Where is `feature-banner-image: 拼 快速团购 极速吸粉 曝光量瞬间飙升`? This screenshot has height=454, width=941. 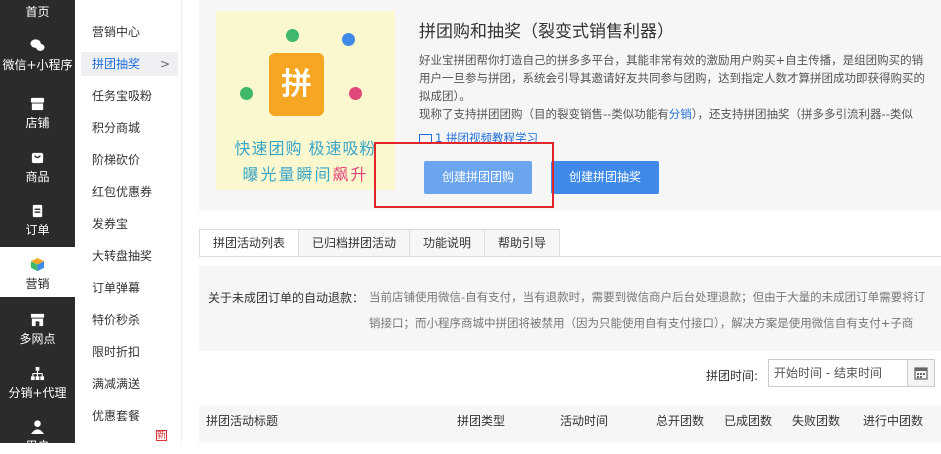 feature-banner-image: 拼 快速团购 极速吸粉 曝光量瞬间飙升 is located at coordinates (305, 100).